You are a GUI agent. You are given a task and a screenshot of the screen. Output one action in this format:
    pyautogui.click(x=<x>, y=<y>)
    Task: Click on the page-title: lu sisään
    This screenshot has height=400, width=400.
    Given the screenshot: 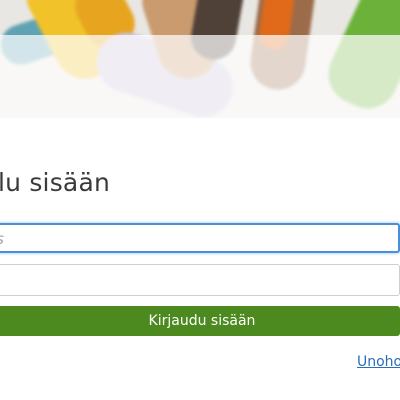 What is the action you would take?
    pyautogui.click(x=55, y=182)
    